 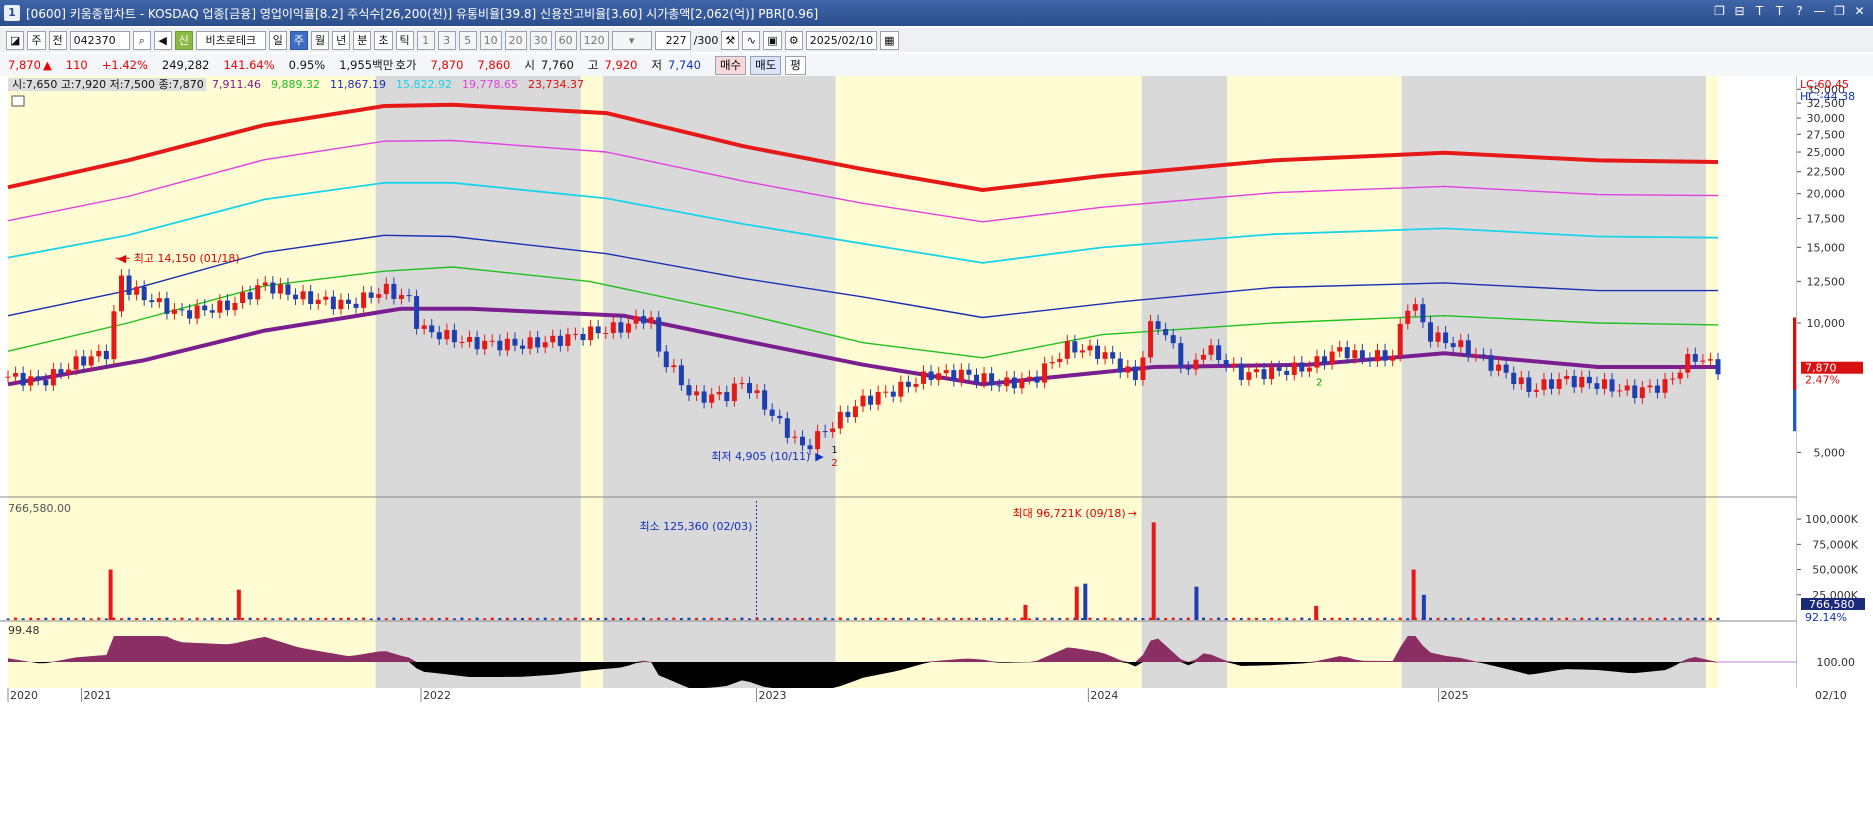 What do you see at coordinates (540, 40) in the screenshot?
I see `interval-30: 30` at bounding box center [540, 40].